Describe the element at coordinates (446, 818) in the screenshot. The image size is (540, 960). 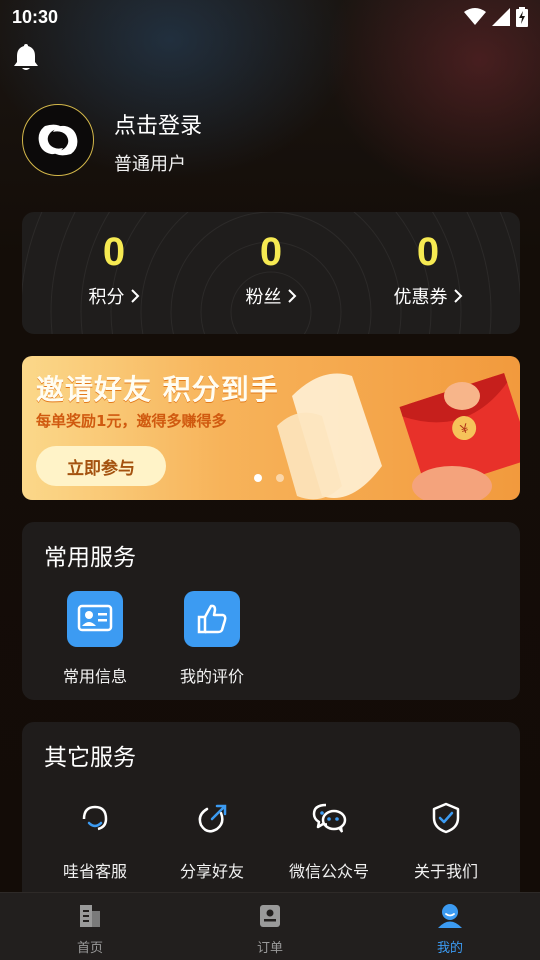
I see `shield-check-icon` at that location.